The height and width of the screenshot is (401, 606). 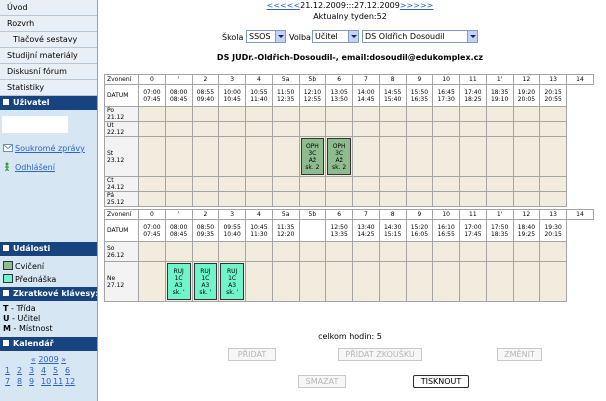 I want to click on change-button: ZMĚNIT, so click(x=519, y=354).